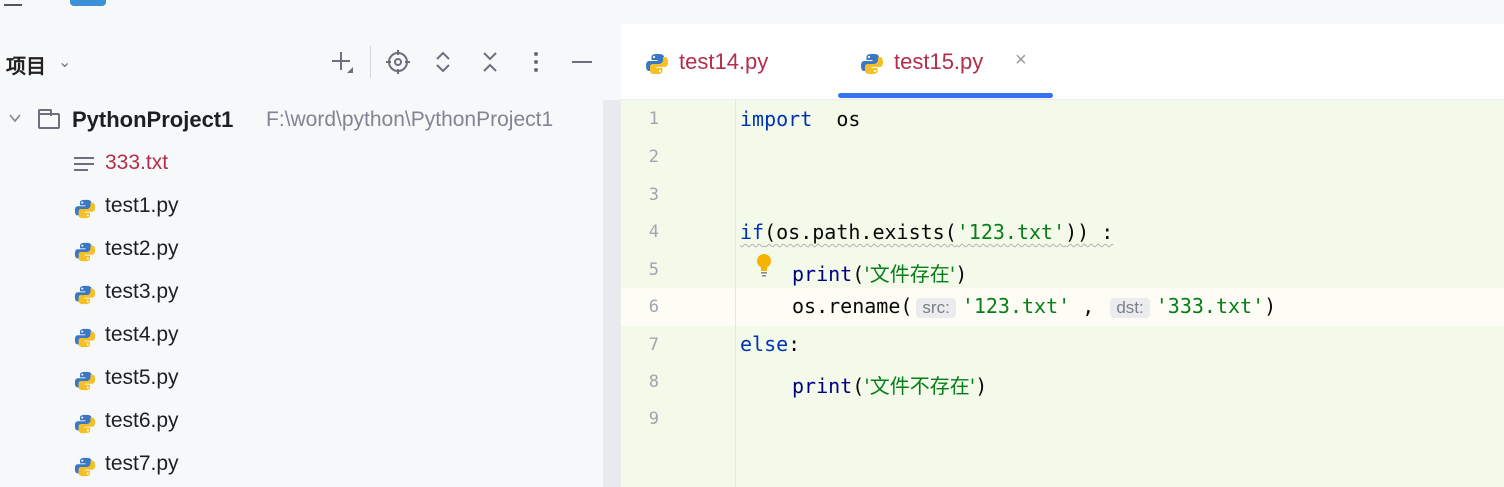 The height and width of the screenshot is (487, 1504). Describe the element at coordinates (945, 95) in the screenshot. I see `active-tab-indicator` at that location.